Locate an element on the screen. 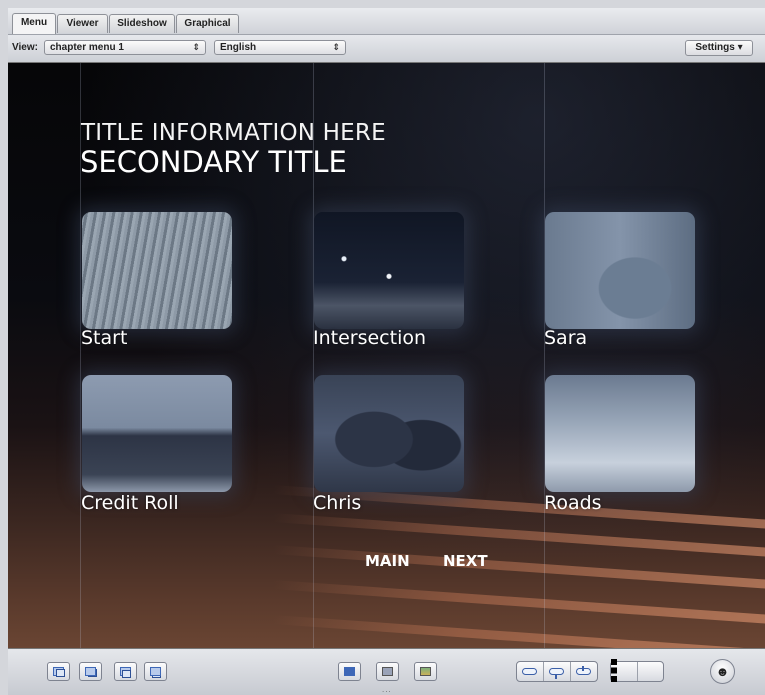 The image size is (765, 695). display-safe-icon is located at coordinates (651, 671).